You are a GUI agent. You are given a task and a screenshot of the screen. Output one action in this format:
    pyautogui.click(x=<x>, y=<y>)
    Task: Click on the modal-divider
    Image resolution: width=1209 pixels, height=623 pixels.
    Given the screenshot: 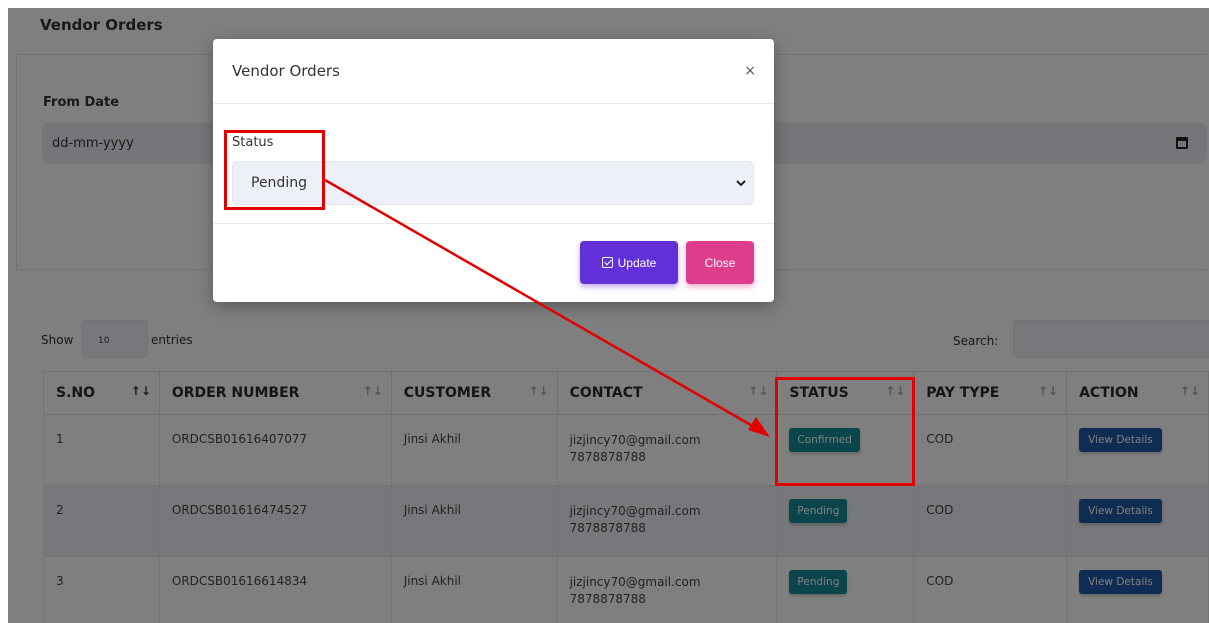 What is the action you would take?
    pyautogui.click(x=493, y=103)
    